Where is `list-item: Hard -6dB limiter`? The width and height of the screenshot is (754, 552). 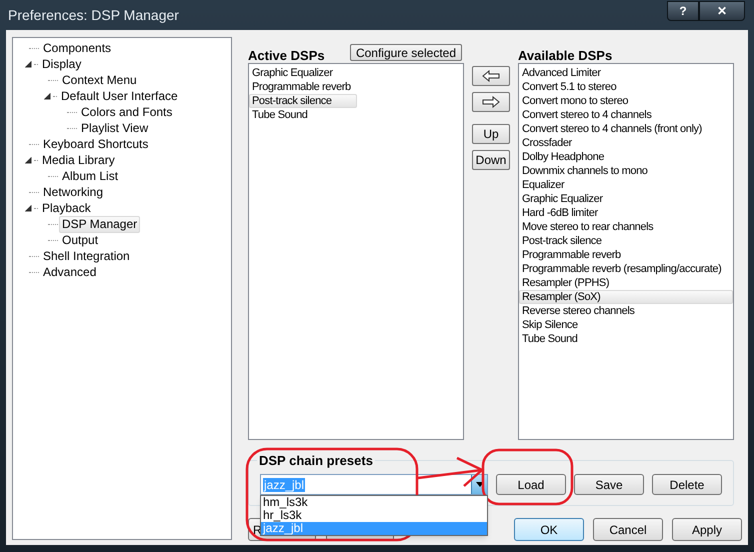
list-item: Hard -6dB limiter is located at coordinates (626, 213).